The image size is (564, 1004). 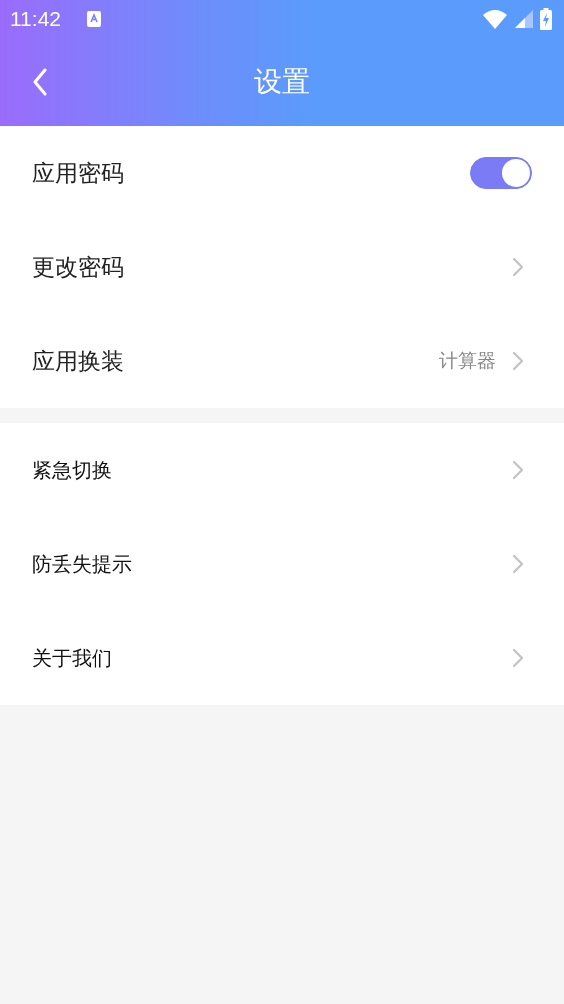 What do you see at coordinates (282, 173) in the screenshot?
I see `settings-row: 应用密码` at bounding box center [282, 173].